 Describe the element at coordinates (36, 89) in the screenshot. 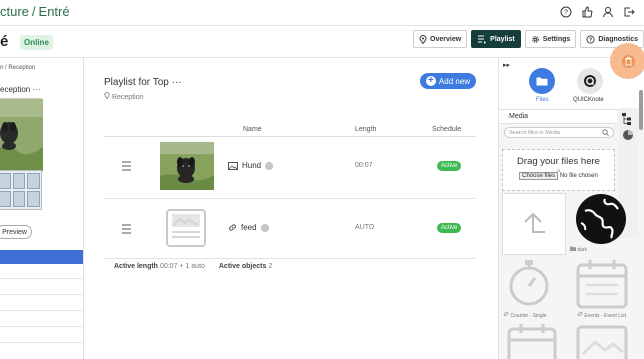

I see `left-panel-menu: ···` at that location.